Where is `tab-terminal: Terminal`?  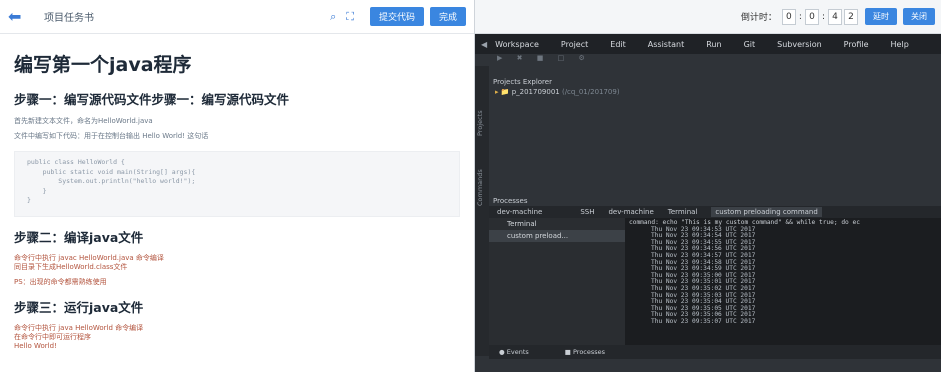
tab-terminal: Terminal is located at coordinates (683, 212).